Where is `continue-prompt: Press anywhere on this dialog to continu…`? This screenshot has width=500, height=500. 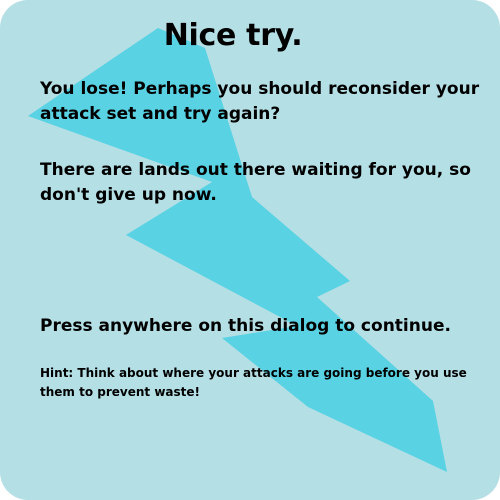 continue-prompt: Press anywhere on this dialog to continu… is located at coordinates (245, 326).